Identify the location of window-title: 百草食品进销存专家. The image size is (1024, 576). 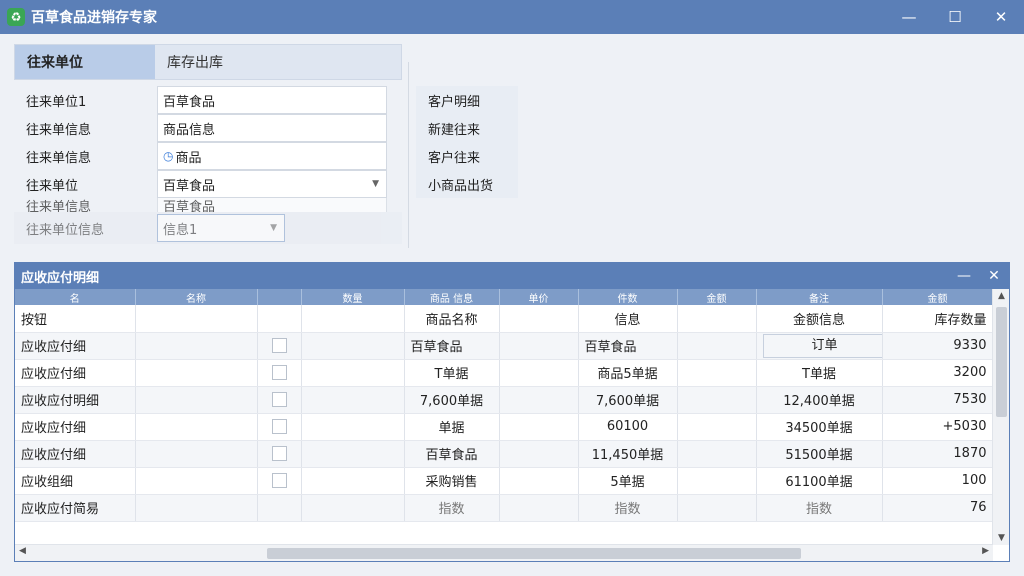
(94, 18).